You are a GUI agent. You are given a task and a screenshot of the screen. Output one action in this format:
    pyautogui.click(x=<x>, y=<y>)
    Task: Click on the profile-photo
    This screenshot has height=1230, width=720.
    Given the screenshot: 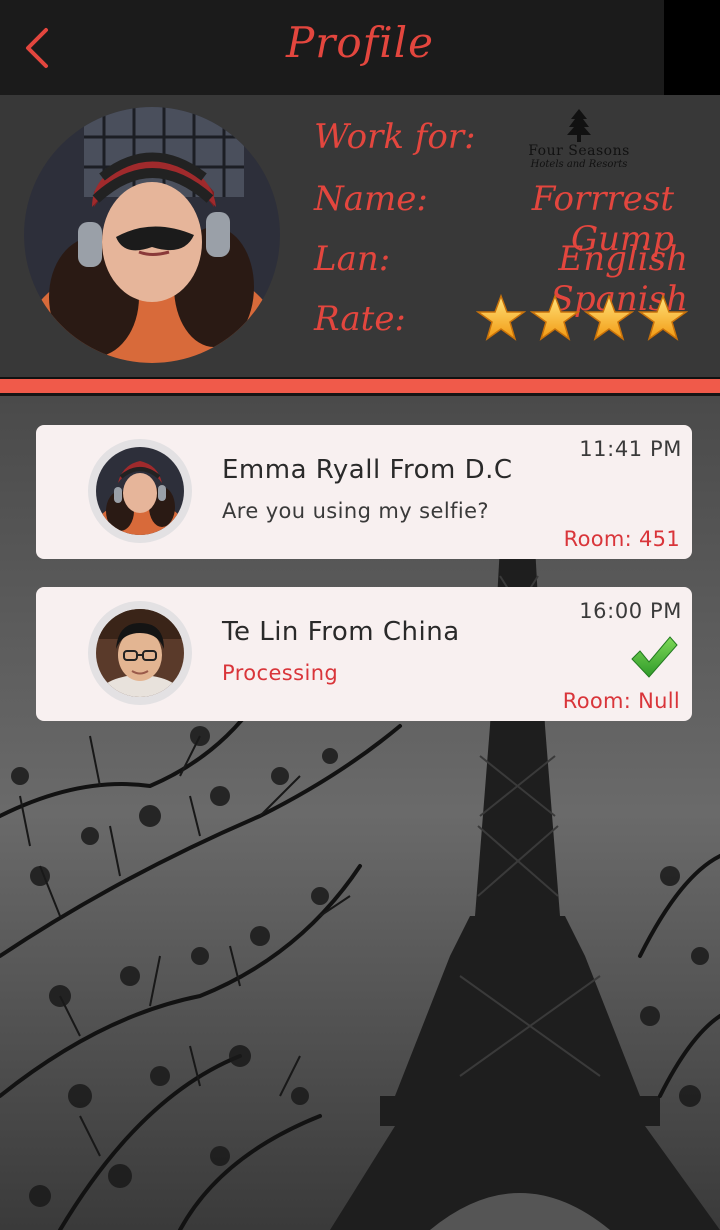 What is the action you would take?
    pyautogui.click(x=152, y=235)
    